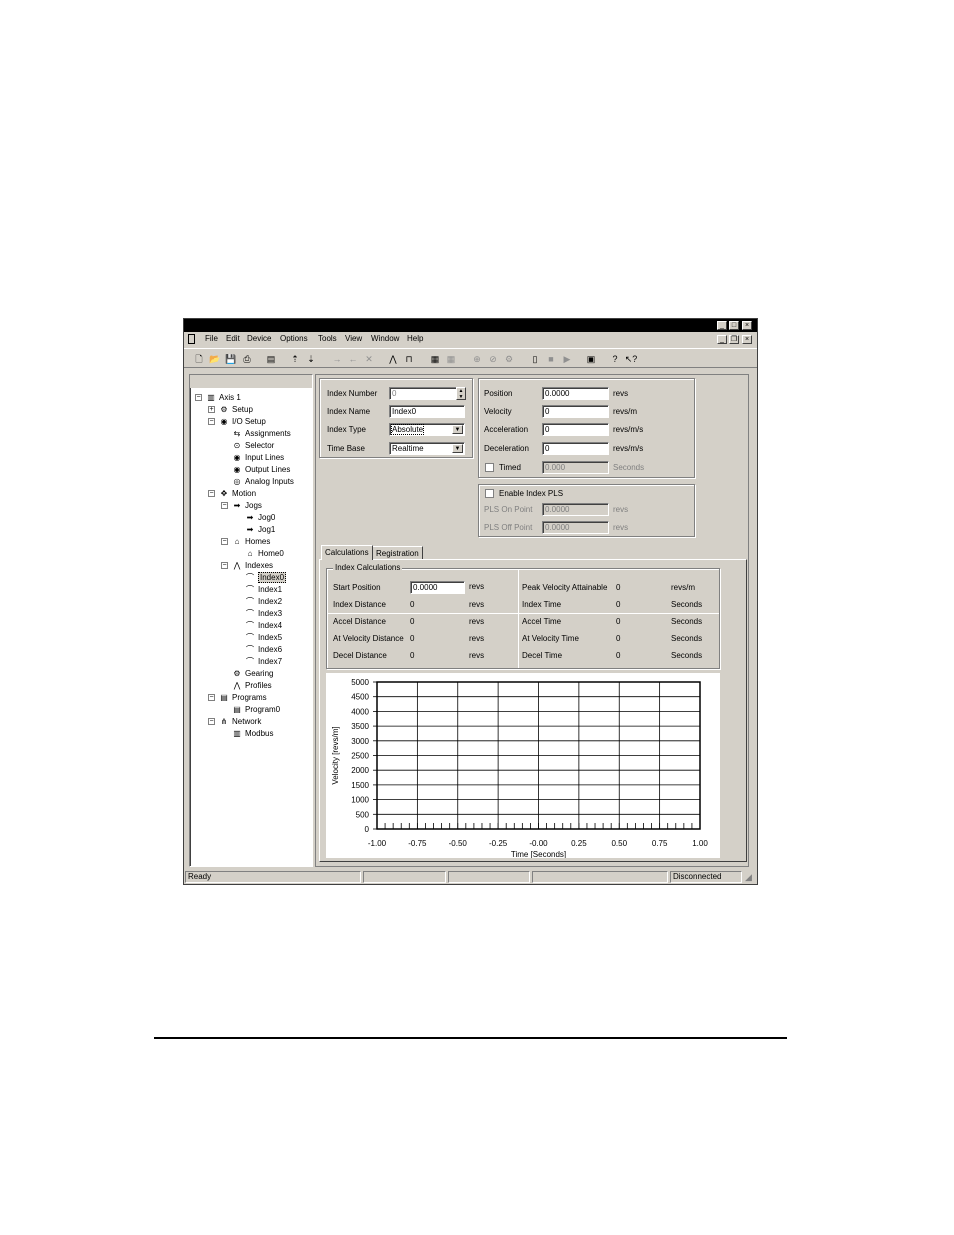 The image size is (954, 1235). What do you see at coordinates (575, 527) in the screenshot?
I see `pls-off-input: 0.0000` at bounding box center [575, 527].